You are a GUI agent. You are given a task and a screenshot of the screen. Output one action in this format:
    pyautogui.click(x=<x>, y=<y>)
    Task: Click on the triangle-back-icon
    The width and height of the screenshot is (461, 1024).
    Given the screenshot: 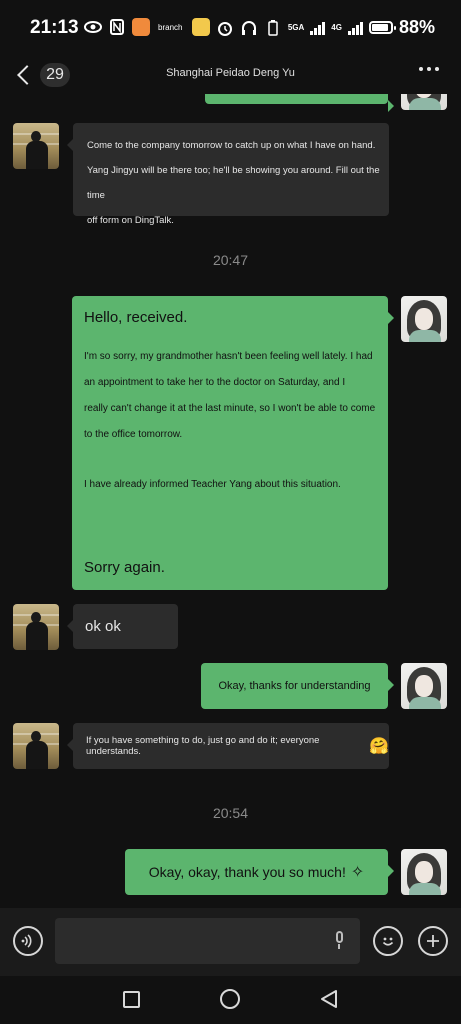 What is the action you would take?
    pyautogui.click(x=329, y=999)
    